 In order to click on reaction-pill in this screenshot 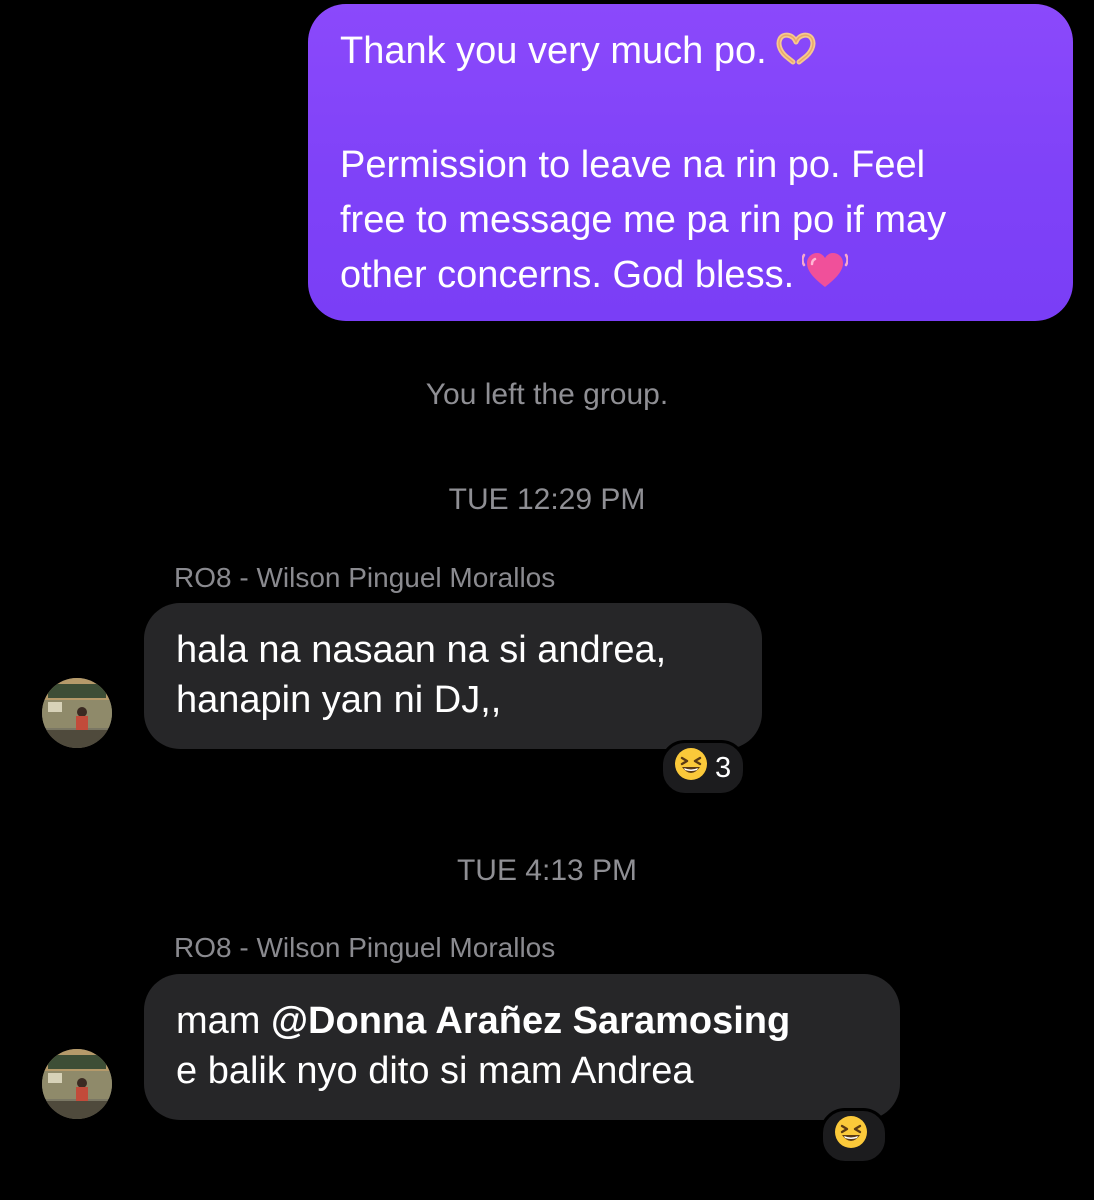, I will do `click(854, 1136)`.